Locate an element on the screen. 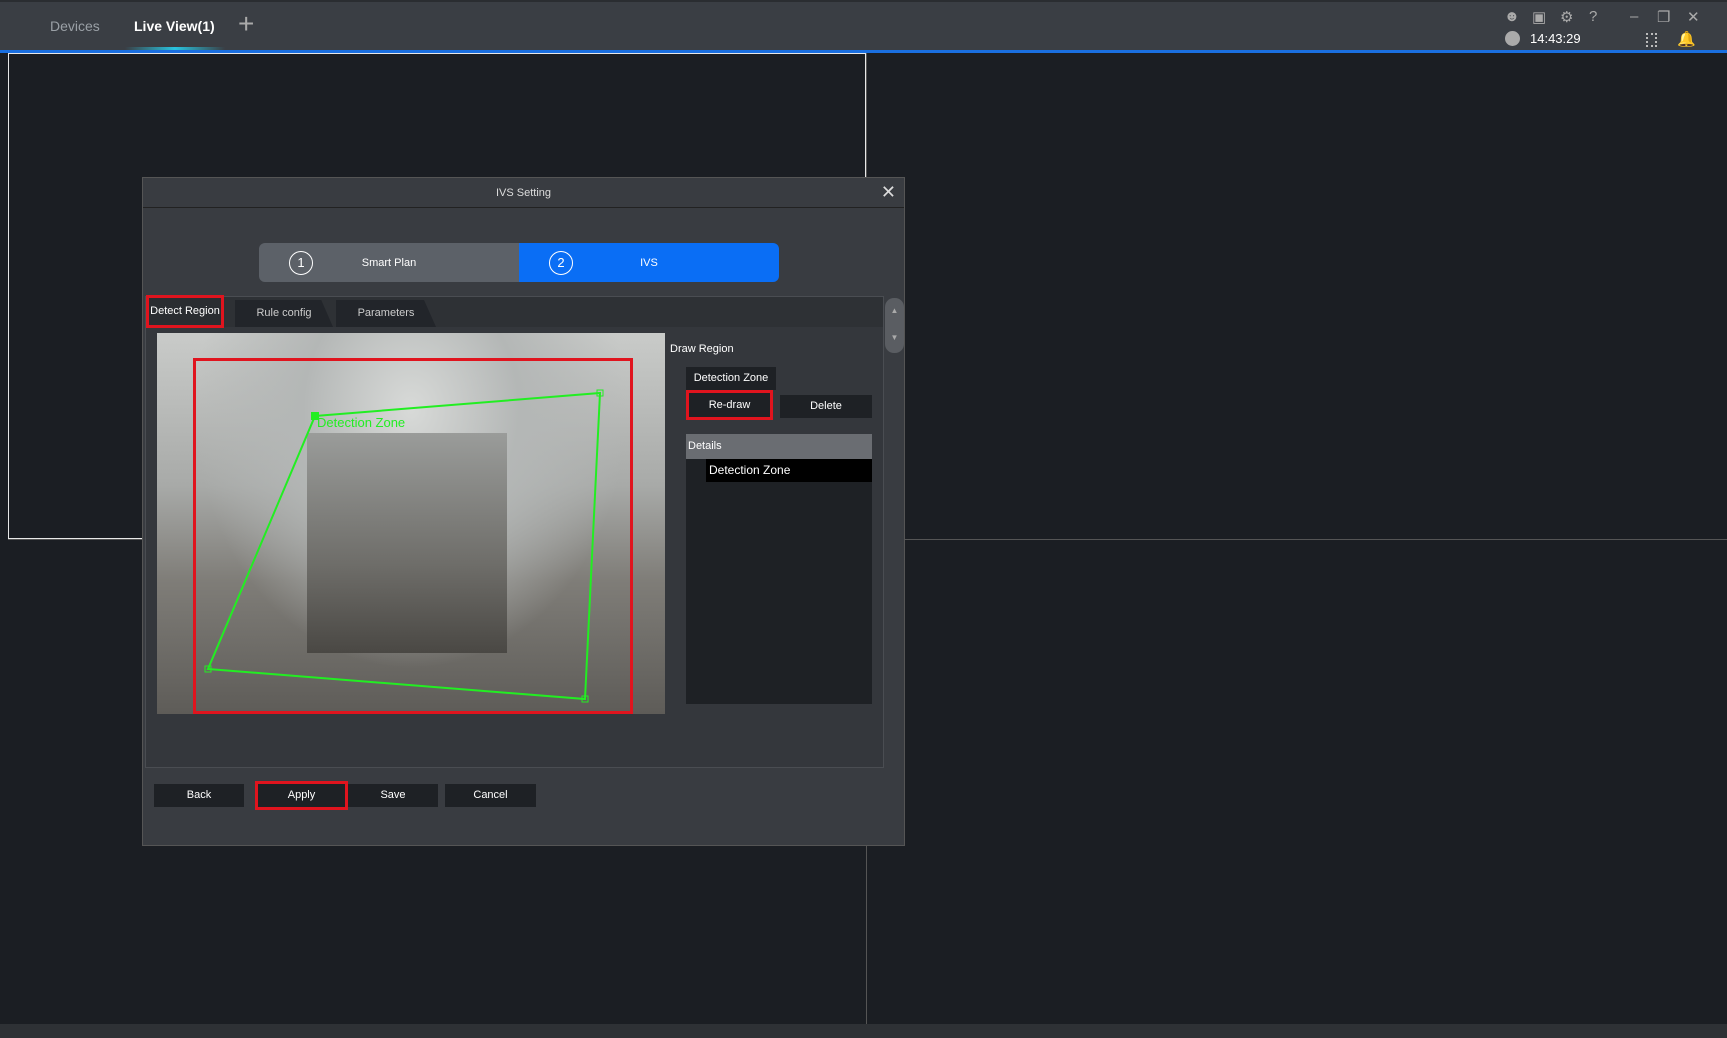 Image resolution: width=1727 pixels, height=1038 pixels. bottom-bar is located at coordinates (863, 1031).